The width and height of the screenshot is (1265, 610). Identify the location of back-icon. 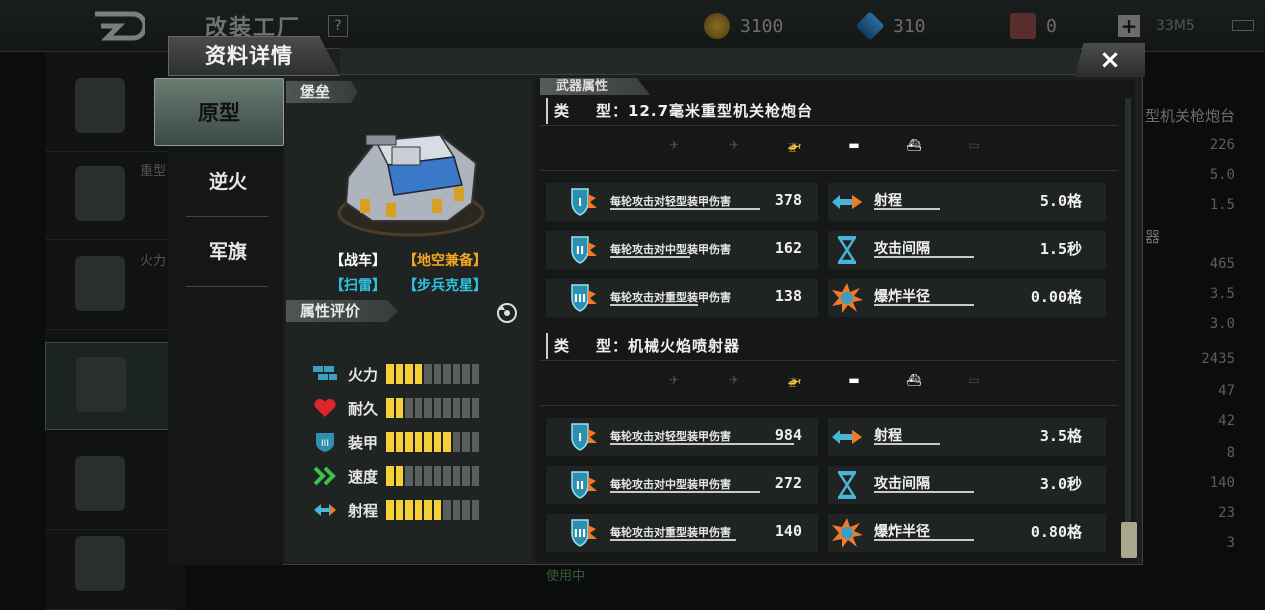
(115, 26).